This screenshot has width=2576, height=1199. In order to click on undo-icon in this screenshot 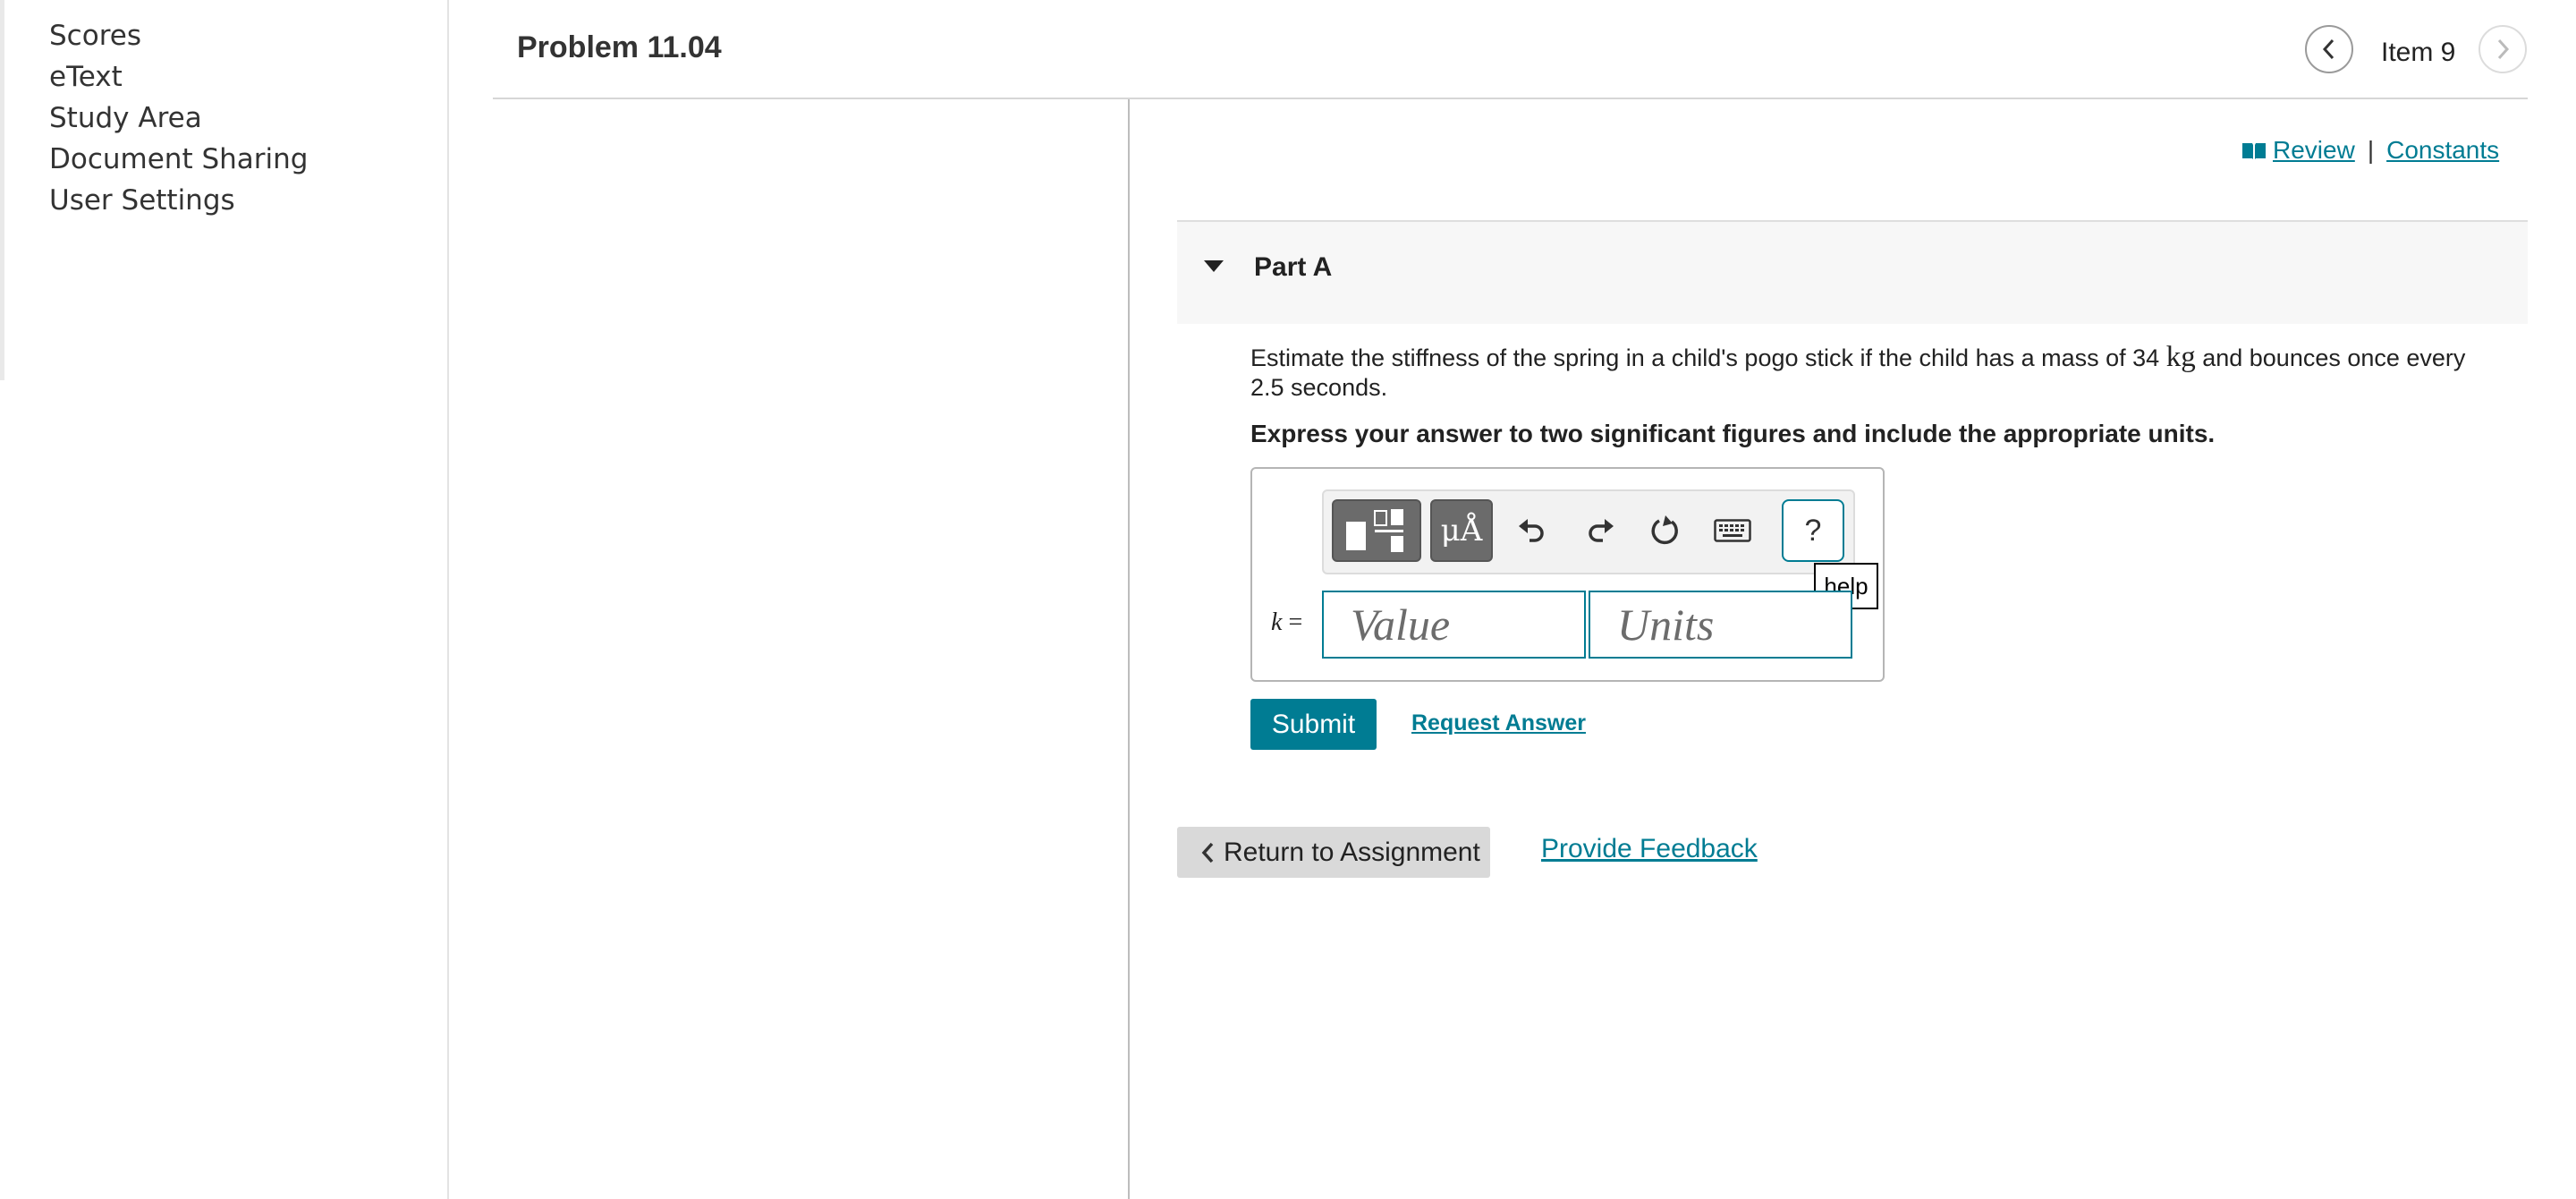, I will do `click(1531, 530)`.